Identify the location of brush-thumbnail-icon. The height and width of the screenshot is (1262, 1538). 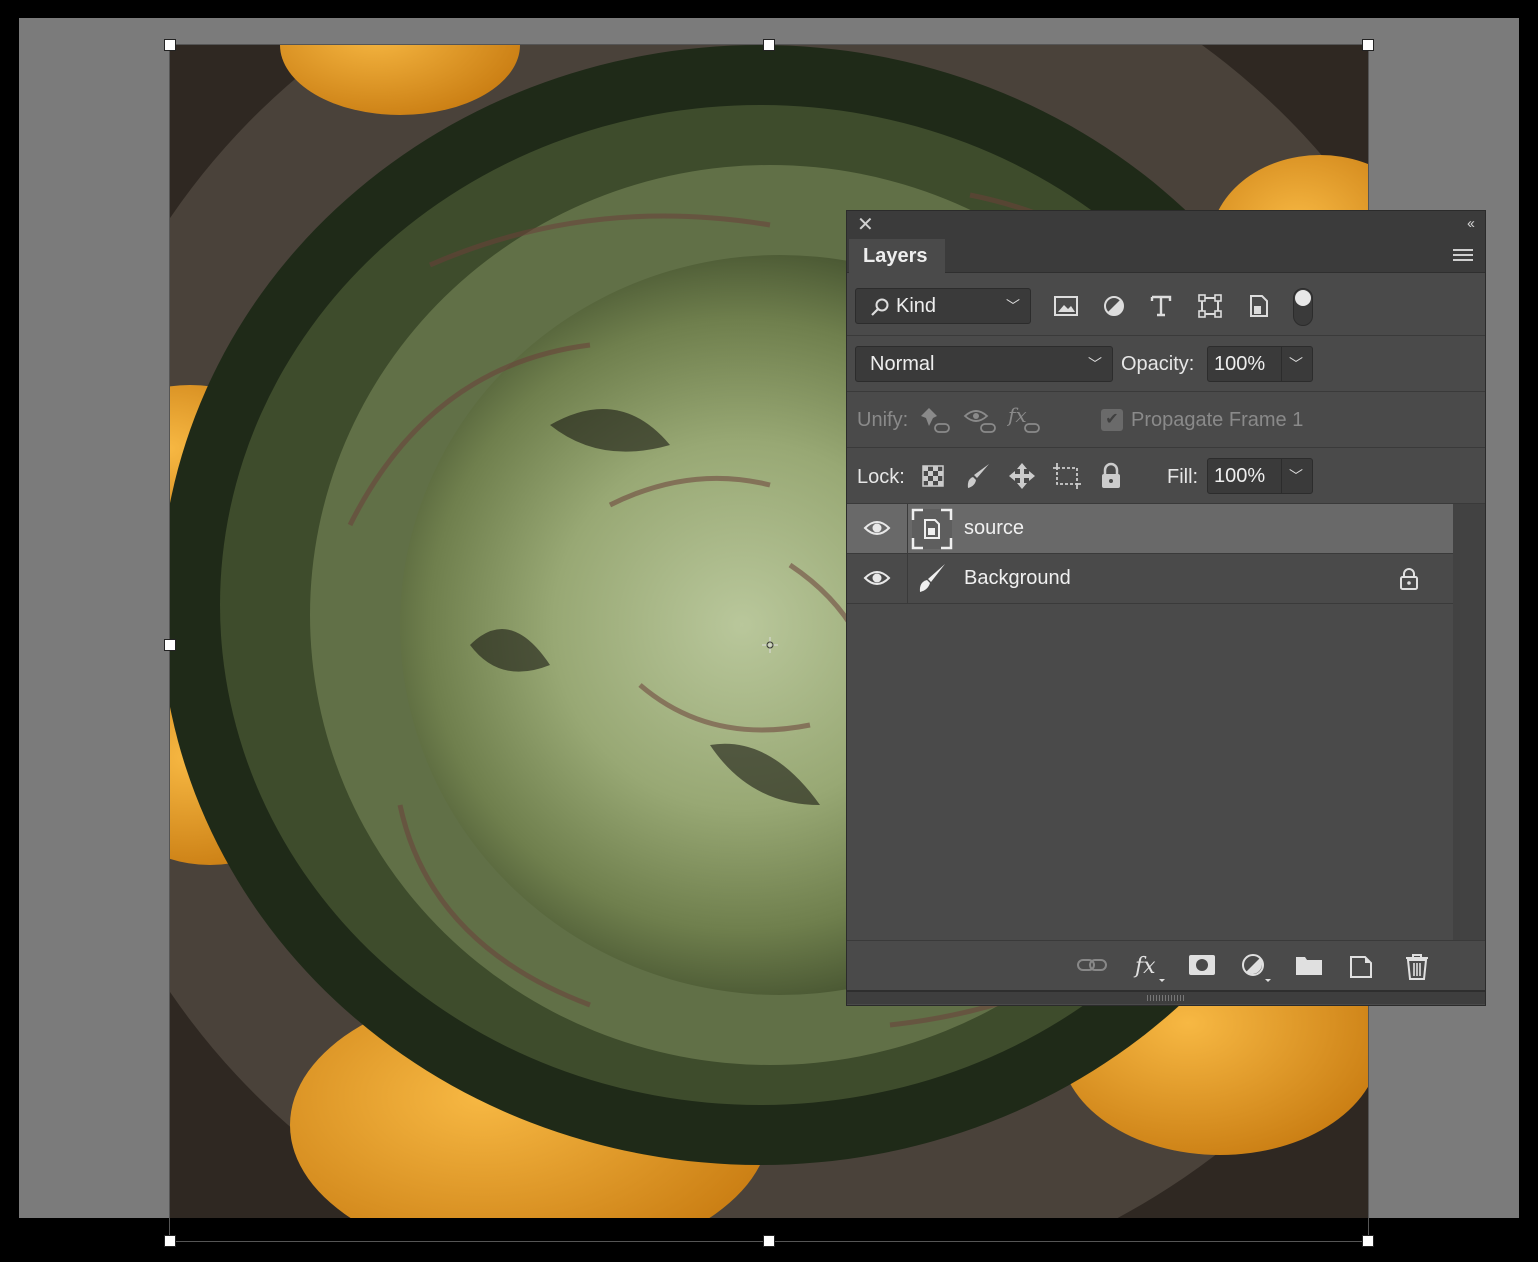
(932, 578).